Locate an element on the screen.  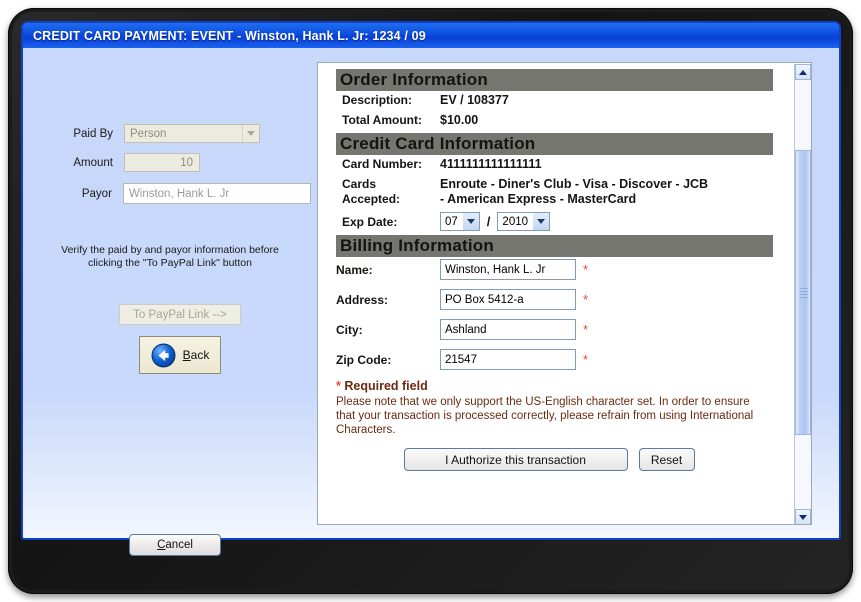
cards-accepted-label: Cards Accepted: is located at coordinates (371, 191).